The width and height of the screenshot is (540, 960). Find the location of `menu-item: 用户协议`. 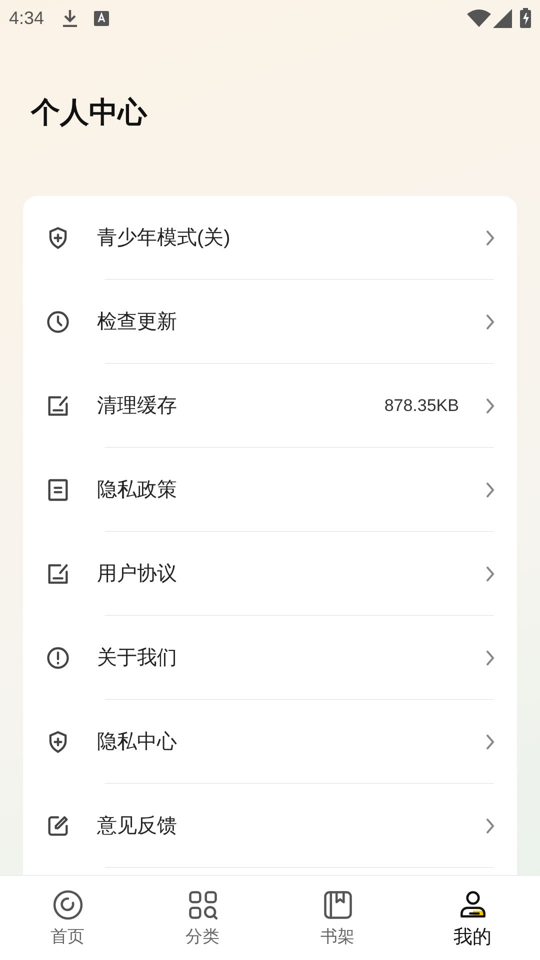

menu-item: 用户协议 is located at coordinates (270, 574).